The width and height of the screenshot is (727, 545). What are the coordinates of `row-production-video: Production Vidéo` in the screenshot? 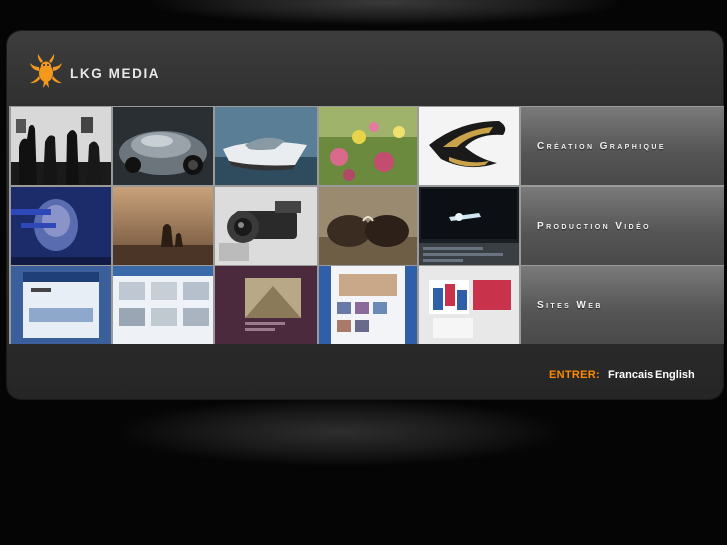 It's located at (366, 226).